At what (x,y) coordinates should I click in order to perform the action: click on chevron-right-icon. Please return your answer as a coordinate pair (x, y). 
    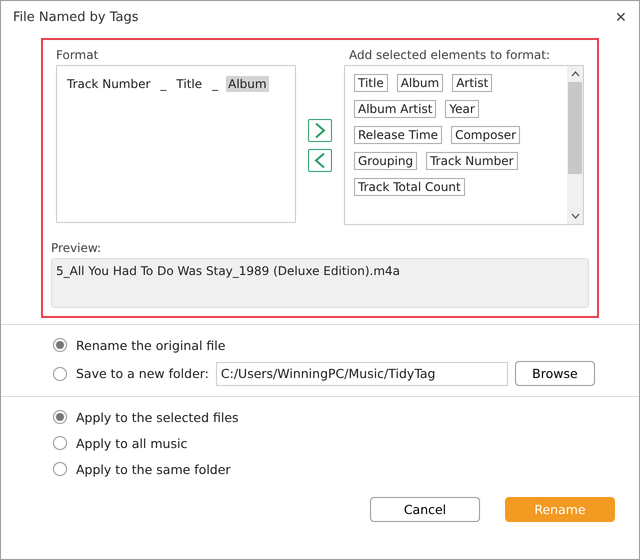
    Looking at the image, I should click on (320, 130).